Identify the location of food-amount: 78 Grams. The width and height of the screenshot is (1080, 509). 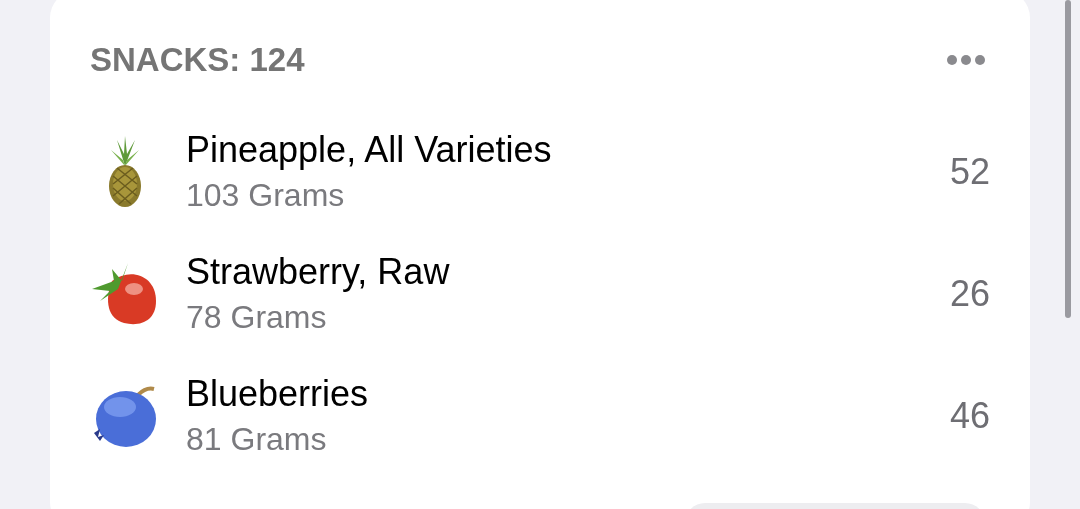
(257, 317).